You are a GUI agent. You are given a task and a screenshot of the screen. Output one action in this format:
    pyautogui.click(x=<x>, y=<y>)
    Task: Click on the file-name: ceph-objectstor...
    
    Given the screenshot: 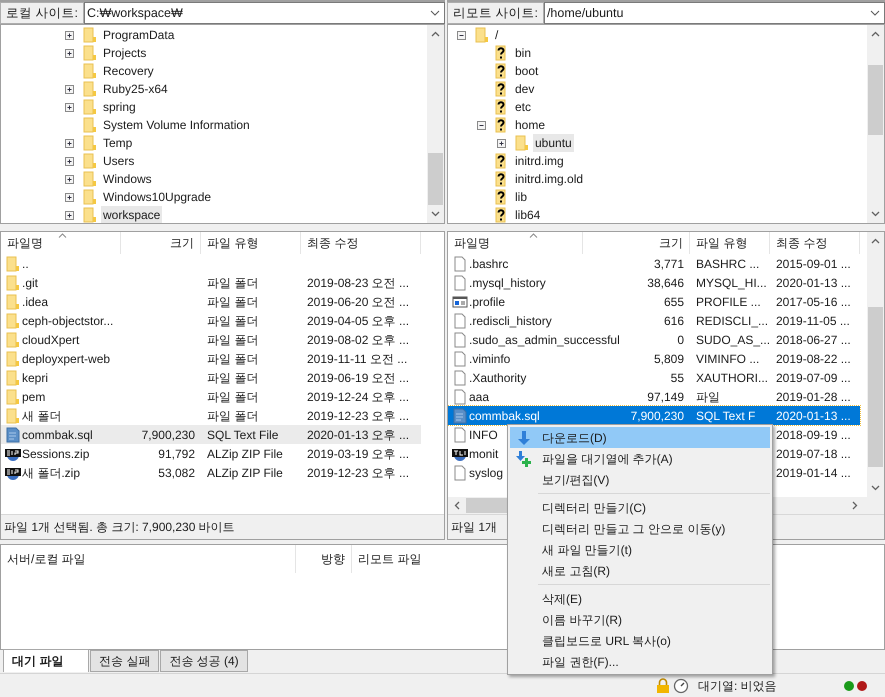 What is the action you would take?
    pyautogui.click(x=68, y=321)
    